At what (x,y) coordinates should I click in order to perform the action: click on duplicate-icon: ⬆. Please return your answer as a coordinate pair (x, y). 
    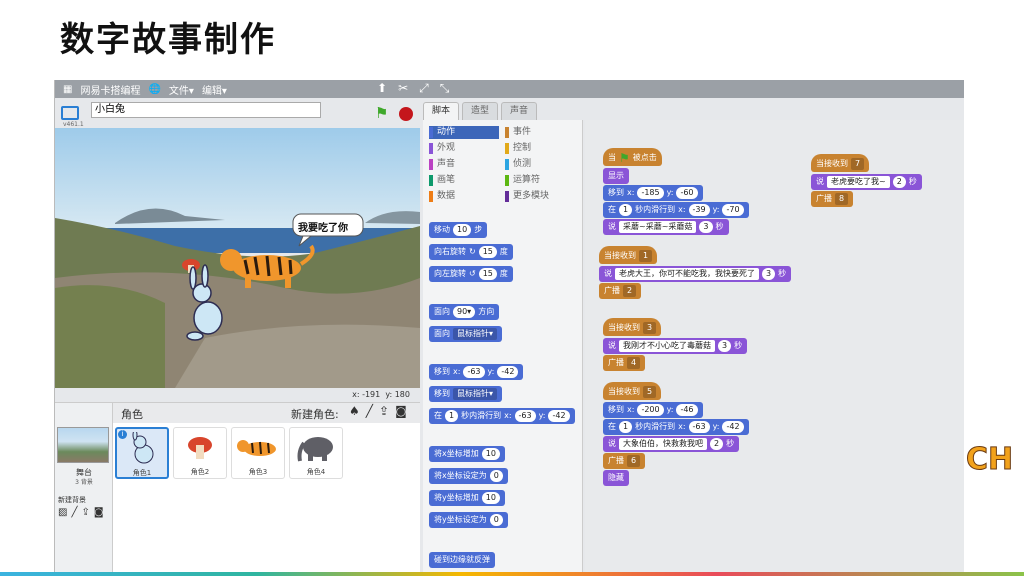
    Looking at the image, I should click on (382, 88).